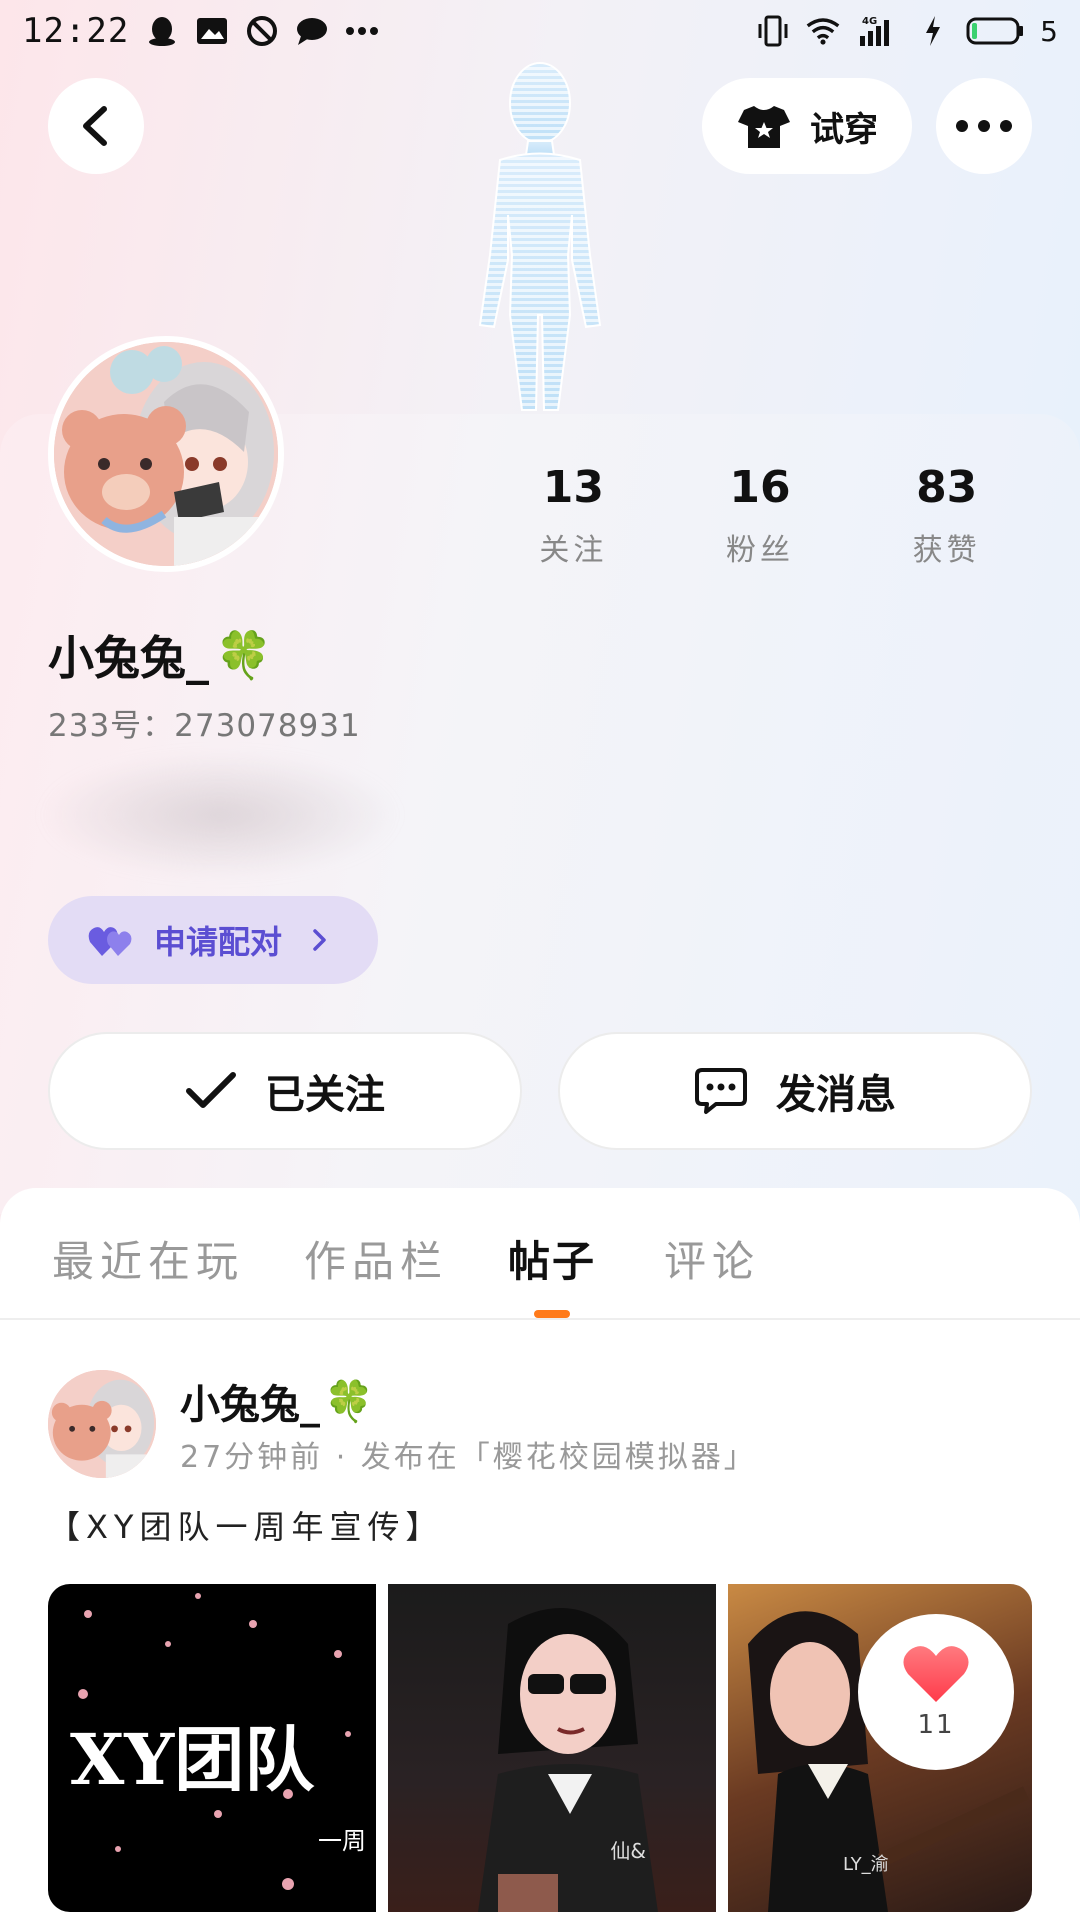 Image resolution: width=1080 pixels, height=1920 pixels. What do you see at coordinates (936, 1674) in the screenshot?
I see `heart-icon` at bounding box center [936, 1674].